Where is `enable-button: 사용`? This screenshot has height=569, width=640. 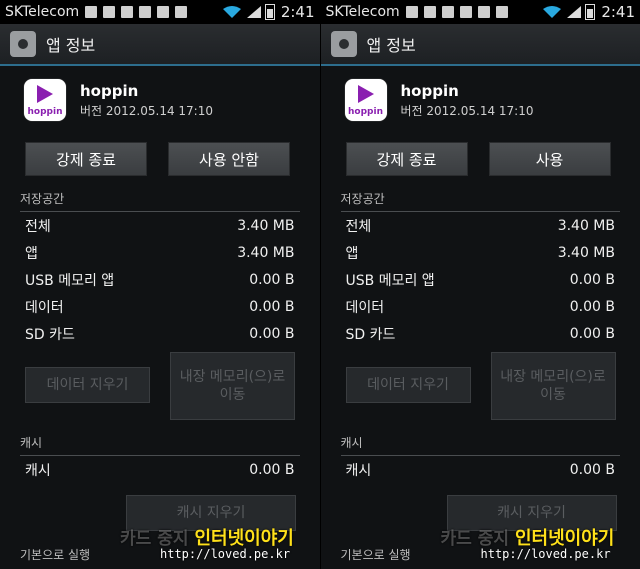 enable-button: 사용 is located at coordinates (549, 159).